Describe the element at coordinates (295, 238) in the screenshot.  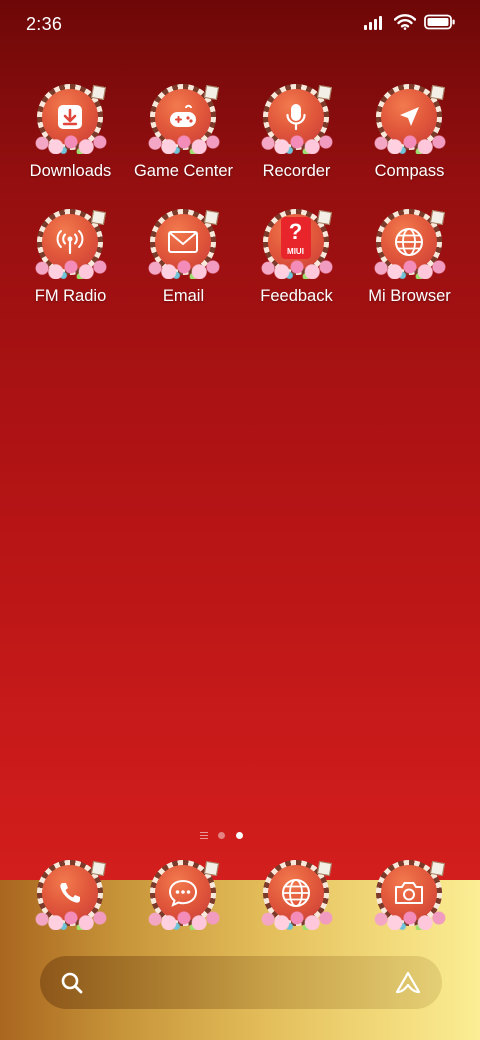
I see `question-icon: ? MIUI` at that location.